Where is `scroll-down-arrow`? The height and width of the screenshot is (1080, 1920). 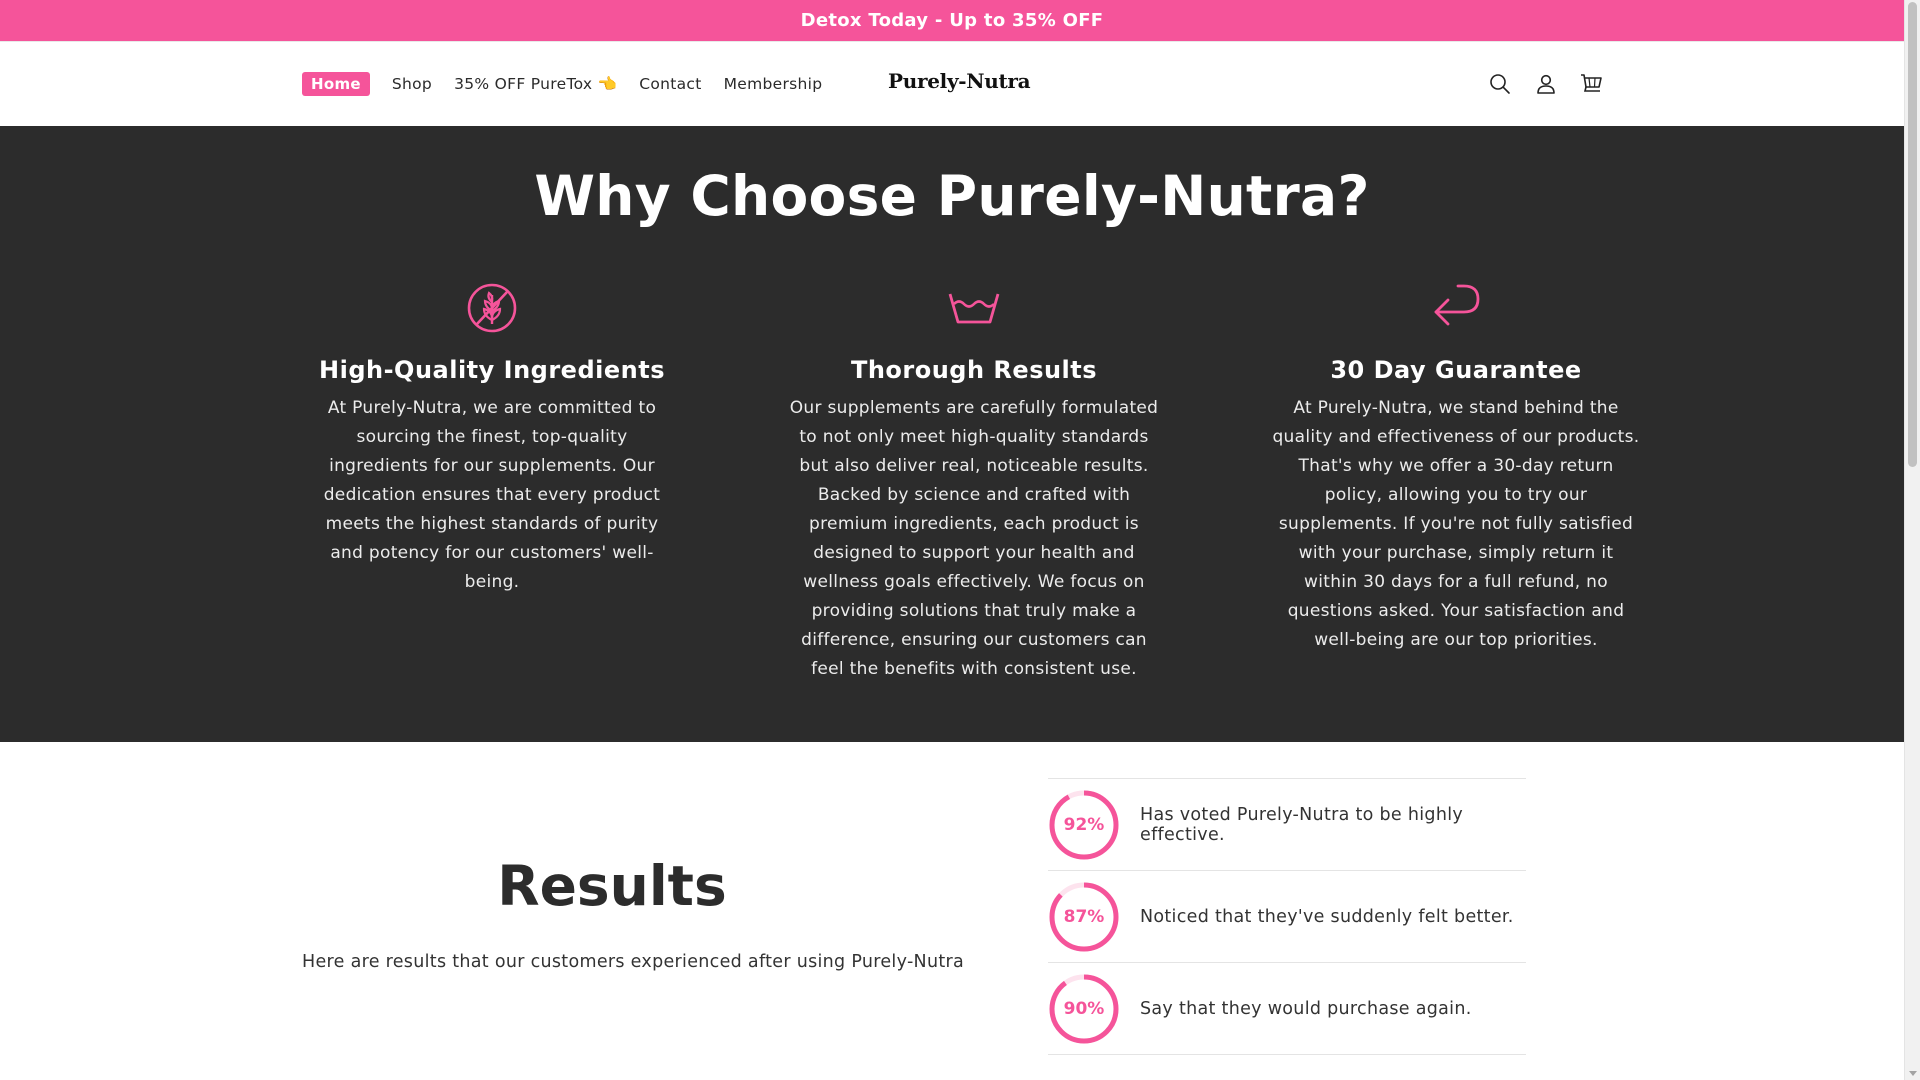
scroll-down-arrow is located at coordinates (1913, 1073).